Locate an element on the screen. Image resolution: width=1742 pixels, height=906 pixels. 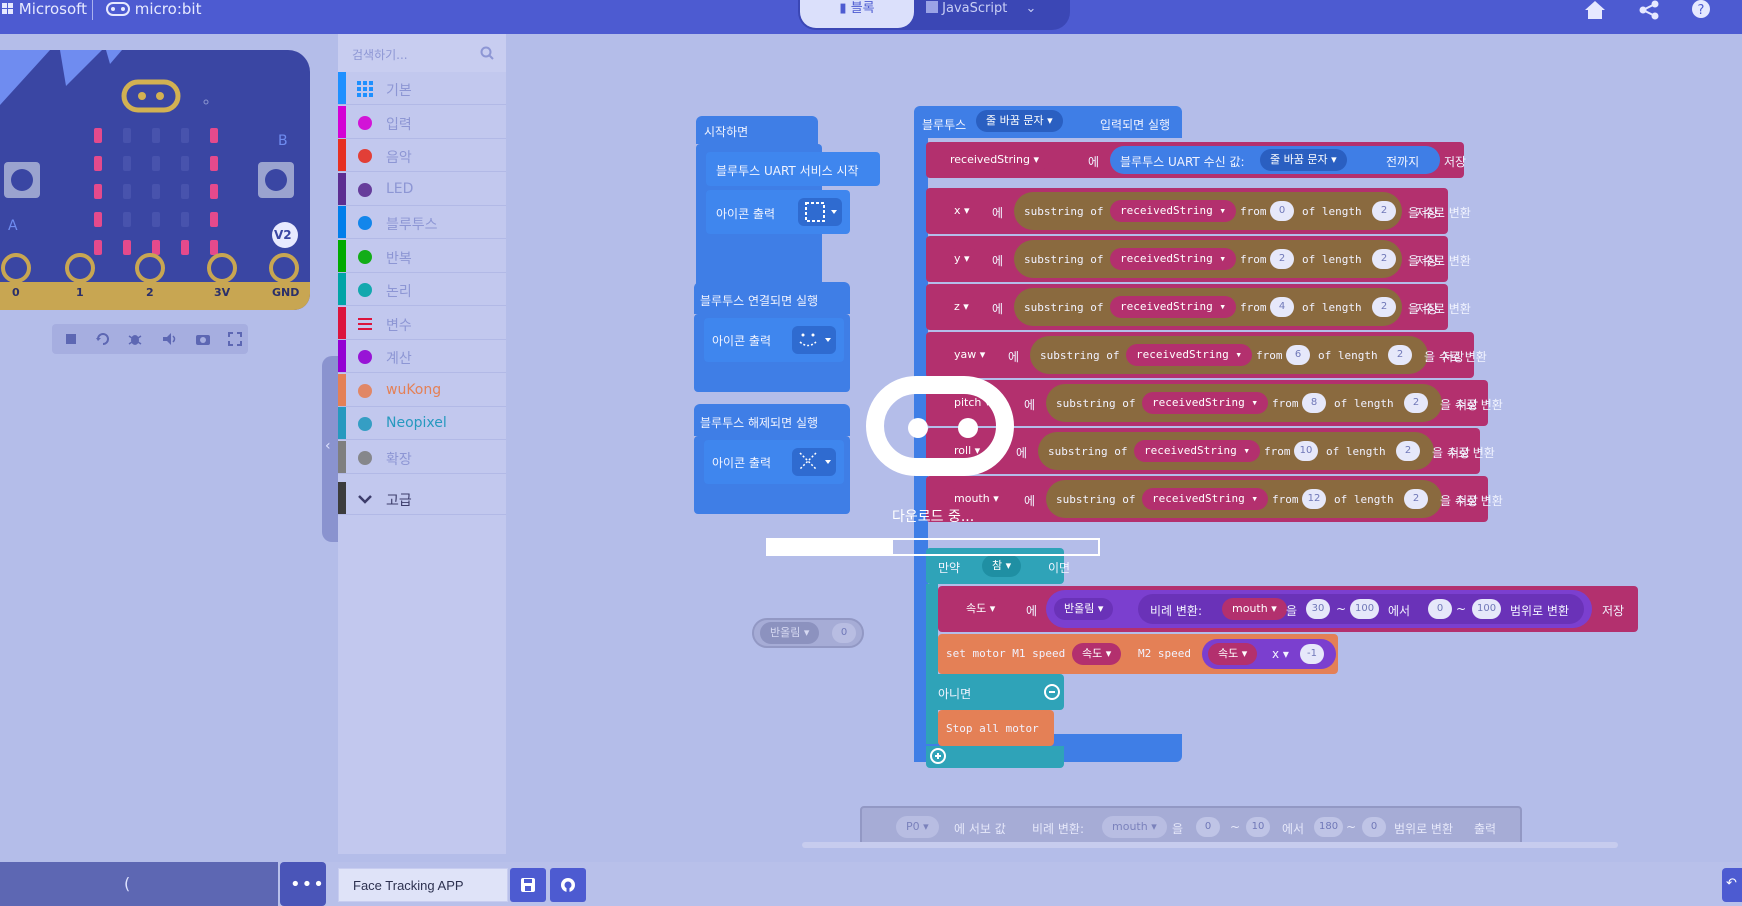
multiply-value: -1 is located at coordinates (1312, 654).